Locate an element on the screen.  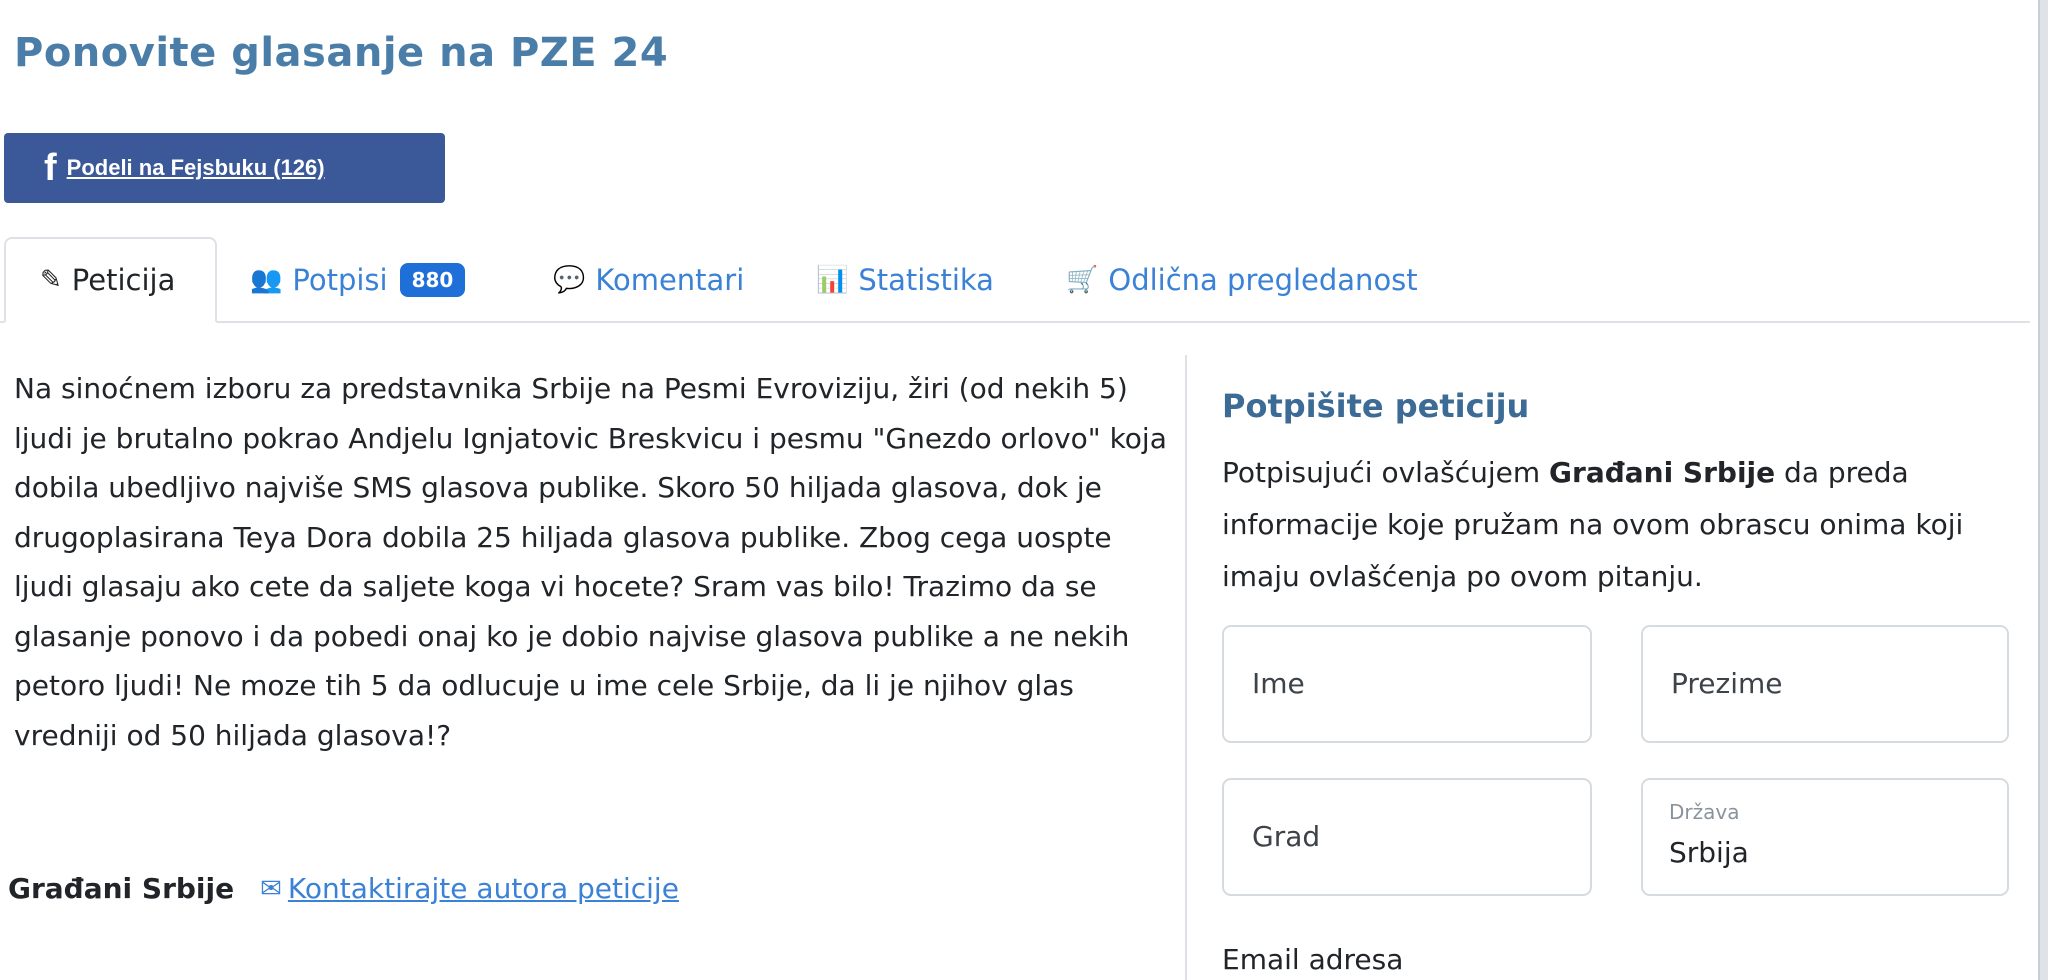
tab-potpisi: 👥 Potpisi 880 is located at coordinates (358, 280).